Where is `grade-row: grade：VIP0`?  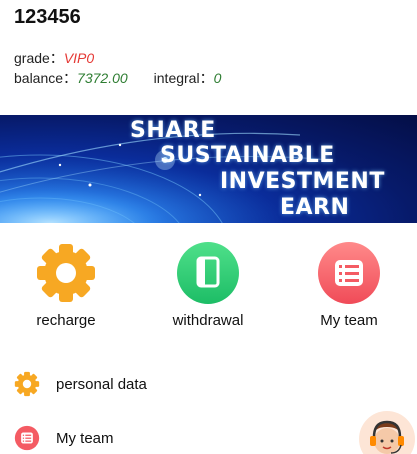 grade-row: grade：VIP0 is located at coordinates (54, 58).